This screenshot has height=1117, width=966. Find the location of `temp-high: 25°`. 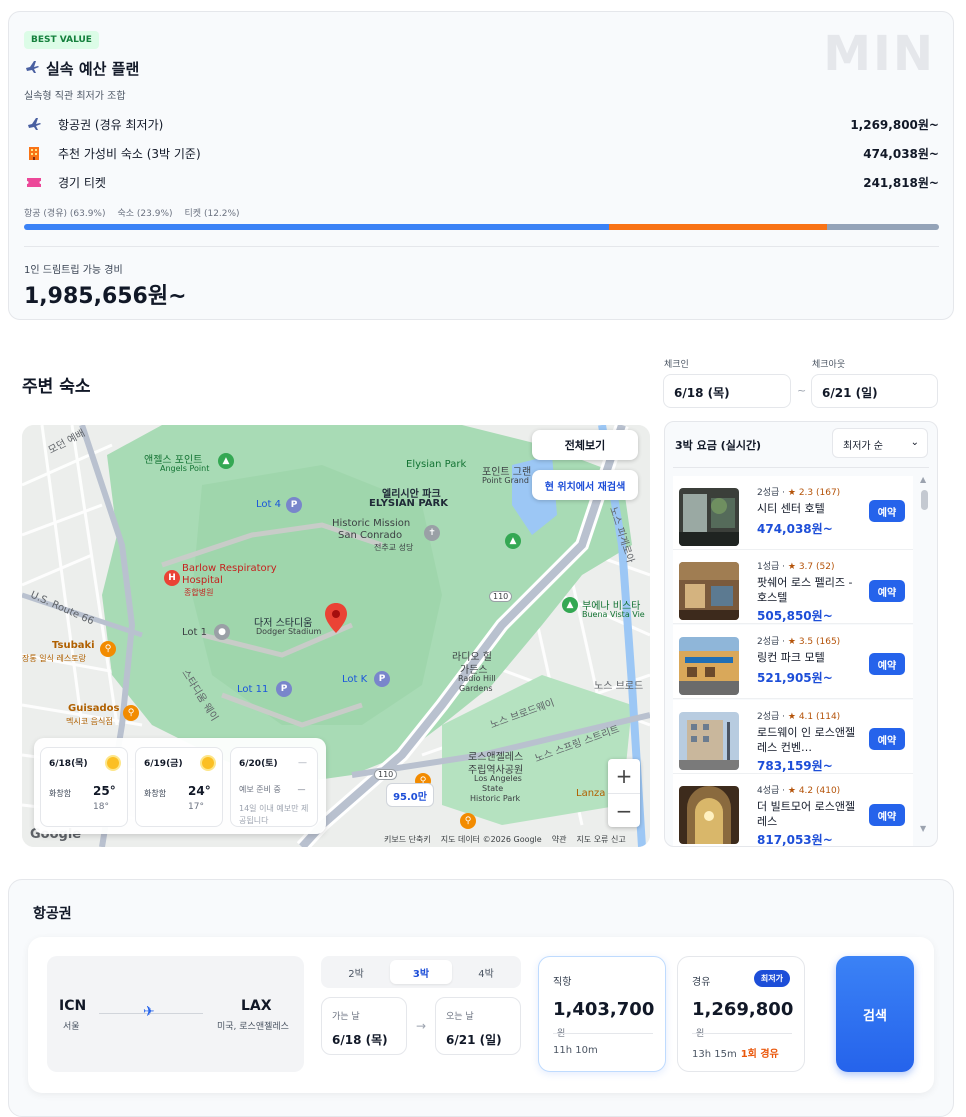

temp-high: 25° is located at coordinates (104, 791).